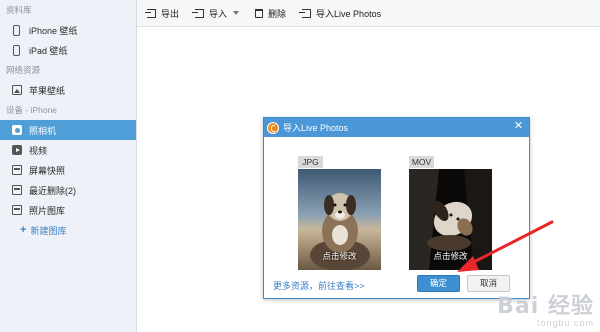  What do you see at coordinates (16, 30) in the screenshot?
I see `phone-icon` at bounding box center [16, 30].